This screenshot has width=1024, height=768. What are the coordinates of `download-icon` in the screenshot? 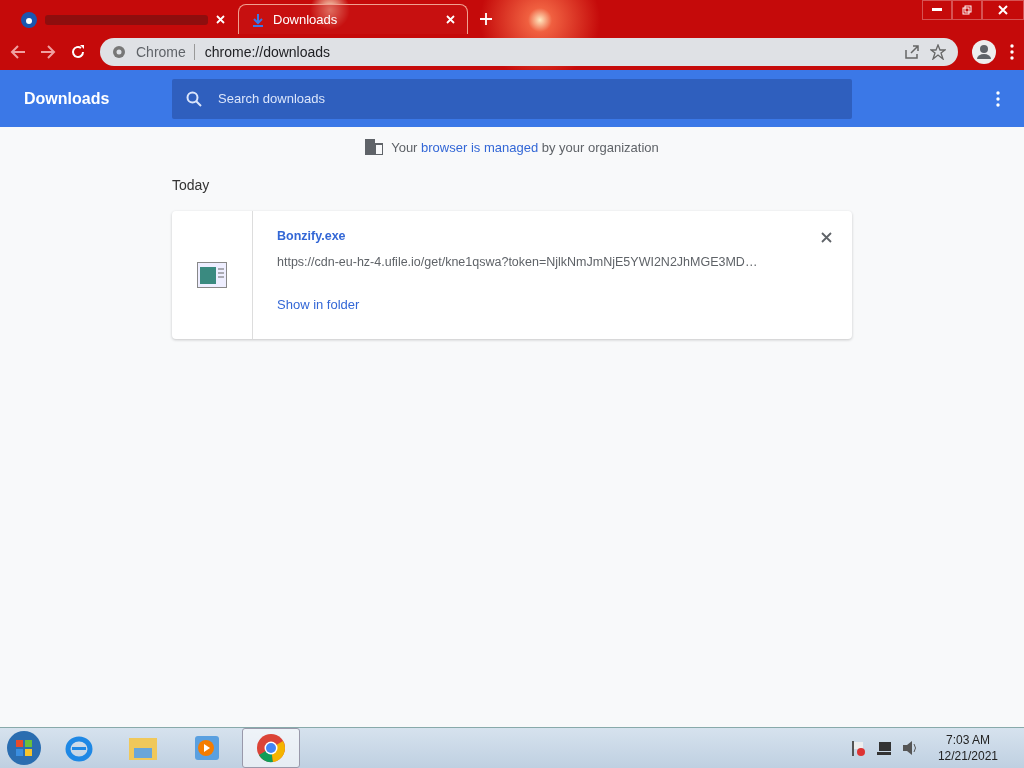 It's located at (258, 19).